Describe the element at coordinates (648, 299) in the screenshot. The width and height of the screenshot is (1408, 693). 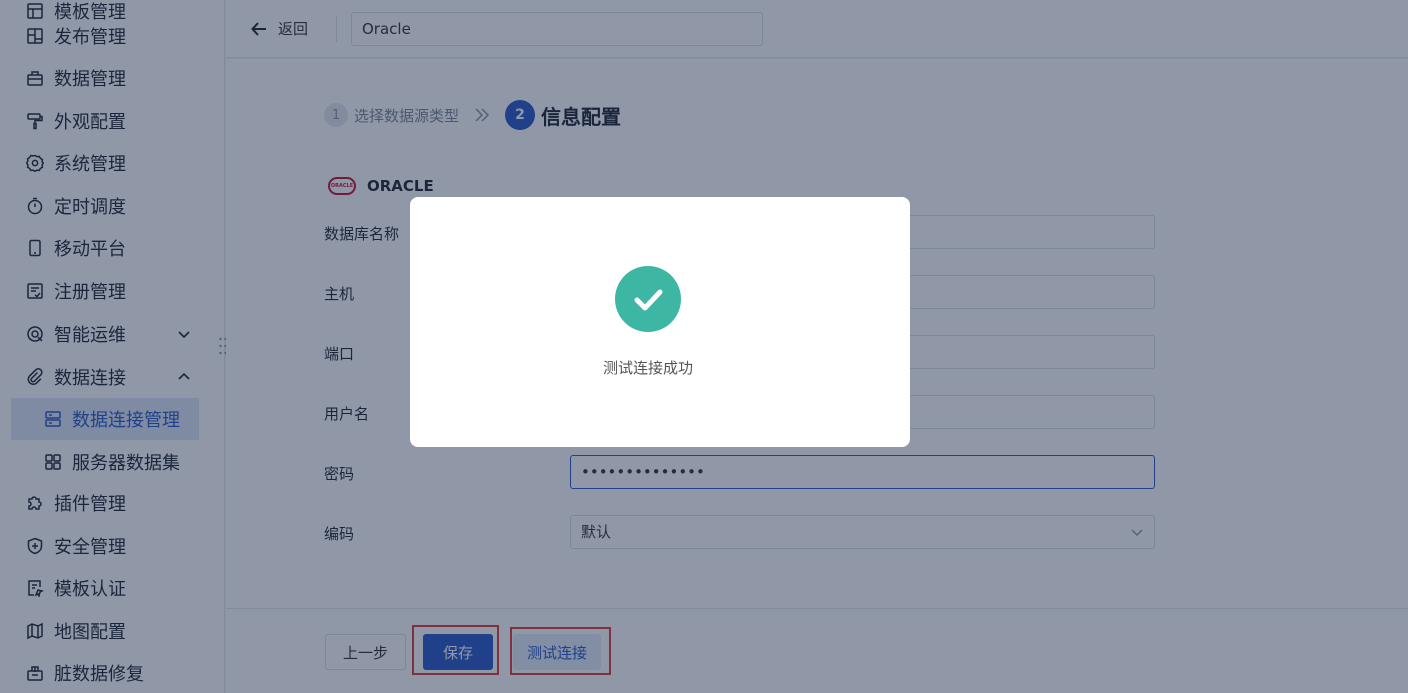
I see `success-check-icon` at that location.